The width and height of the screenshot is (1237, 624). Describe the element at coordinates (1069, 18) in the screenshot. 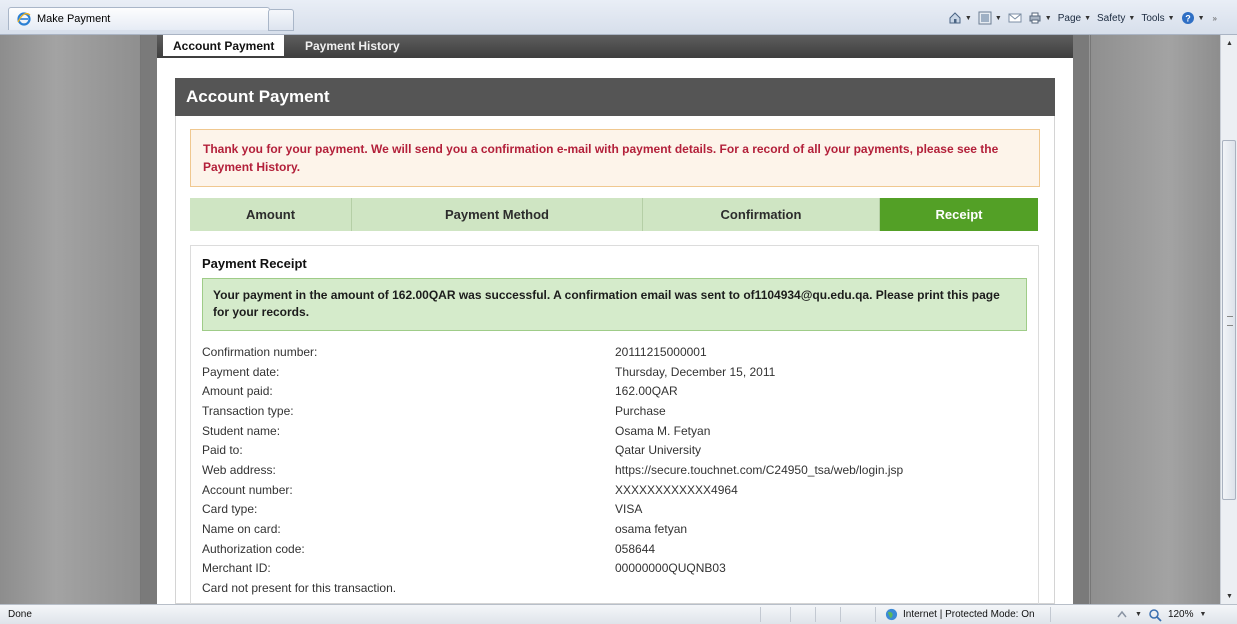

I see `page-menu-label: Page` at that location.